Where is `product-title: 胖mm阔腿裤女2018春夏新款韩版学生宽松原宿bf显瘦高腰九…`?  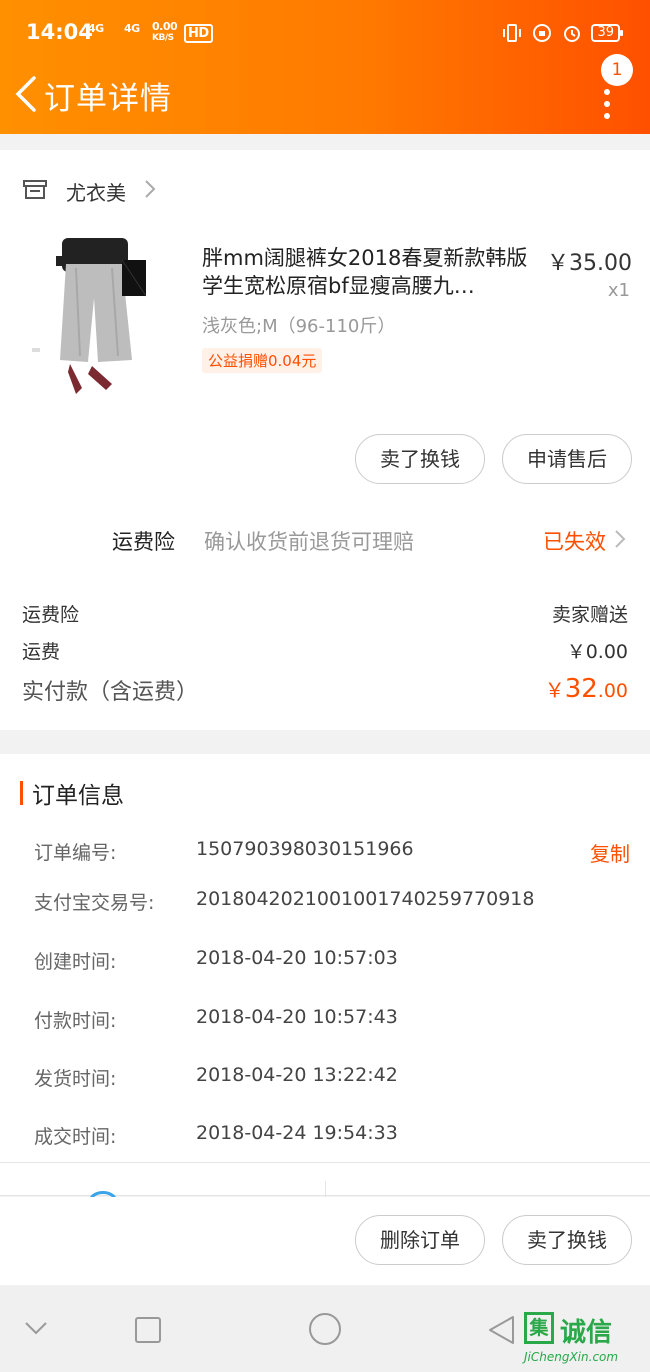 product-title: 胖mm阔腿裤女2018春夏新款韩版学生宽松原宿bf显瘦高腰九… is located at coordinates (367, 272).